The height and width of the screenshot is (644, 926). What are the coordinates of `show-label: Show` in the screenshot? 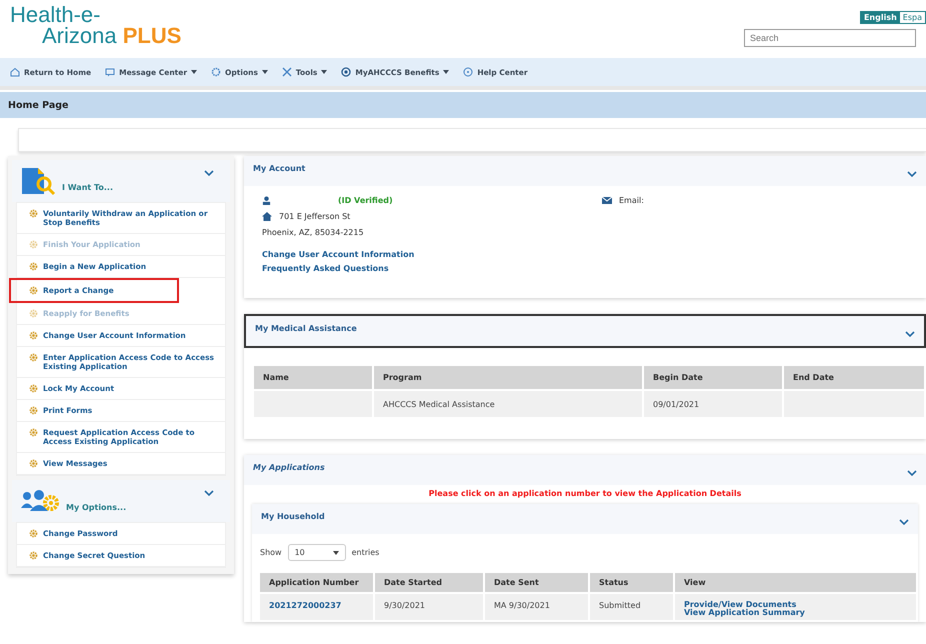 It's located at (271, 552).